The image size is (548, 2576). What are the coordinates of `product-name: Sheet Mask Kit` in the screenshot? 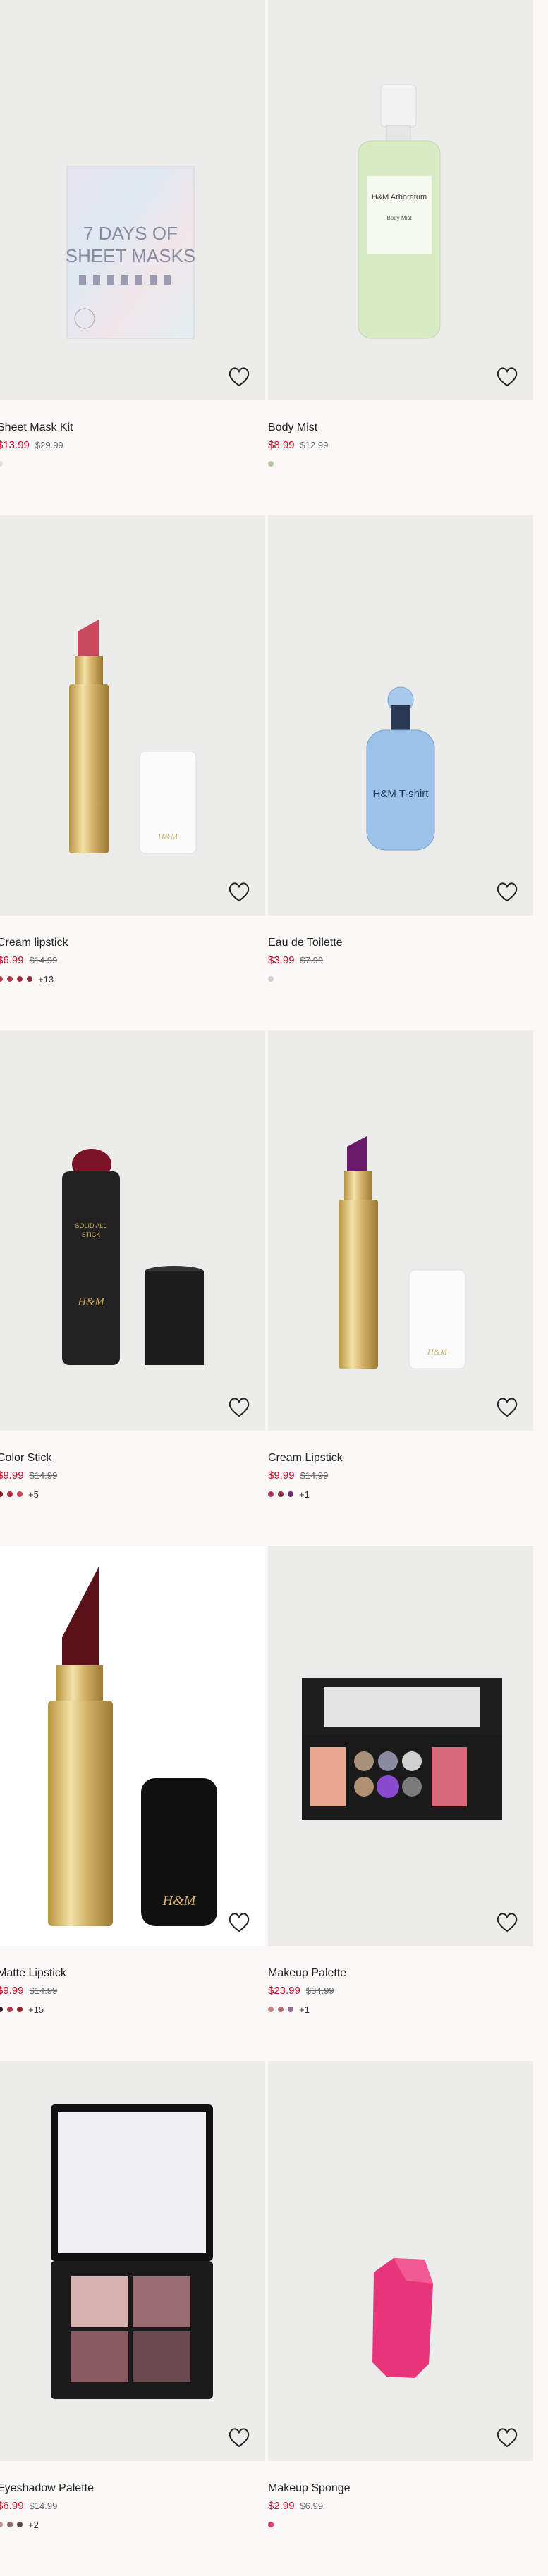 It's located at (132, 428).